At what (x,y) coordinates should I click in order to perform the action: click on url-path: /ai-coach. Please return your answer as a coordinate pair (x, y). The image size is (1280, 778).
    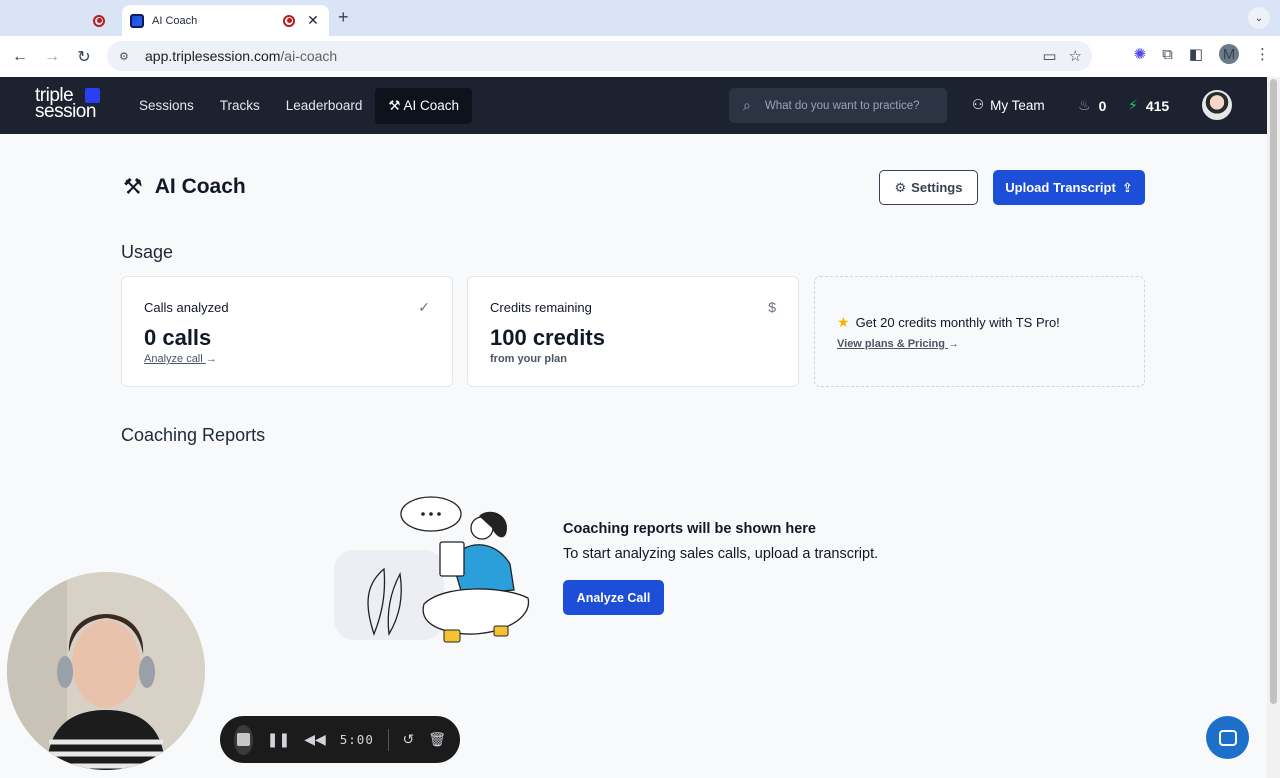
    Looking at the image, I should click on (309, 56).